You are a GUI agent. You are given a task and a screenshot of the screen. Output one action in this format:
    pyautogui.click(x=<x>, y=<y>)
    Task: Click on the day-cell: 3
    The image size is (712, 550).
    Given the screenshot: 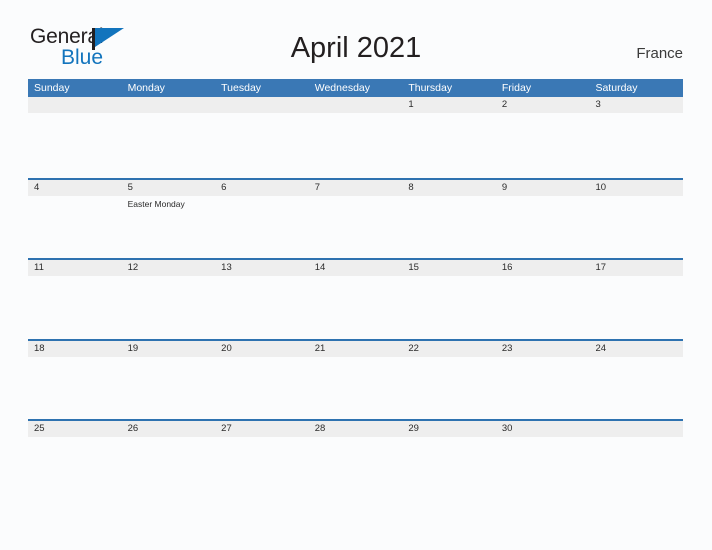 What is the action you would take?
    pyautogui.click(x=636, y=105)
    